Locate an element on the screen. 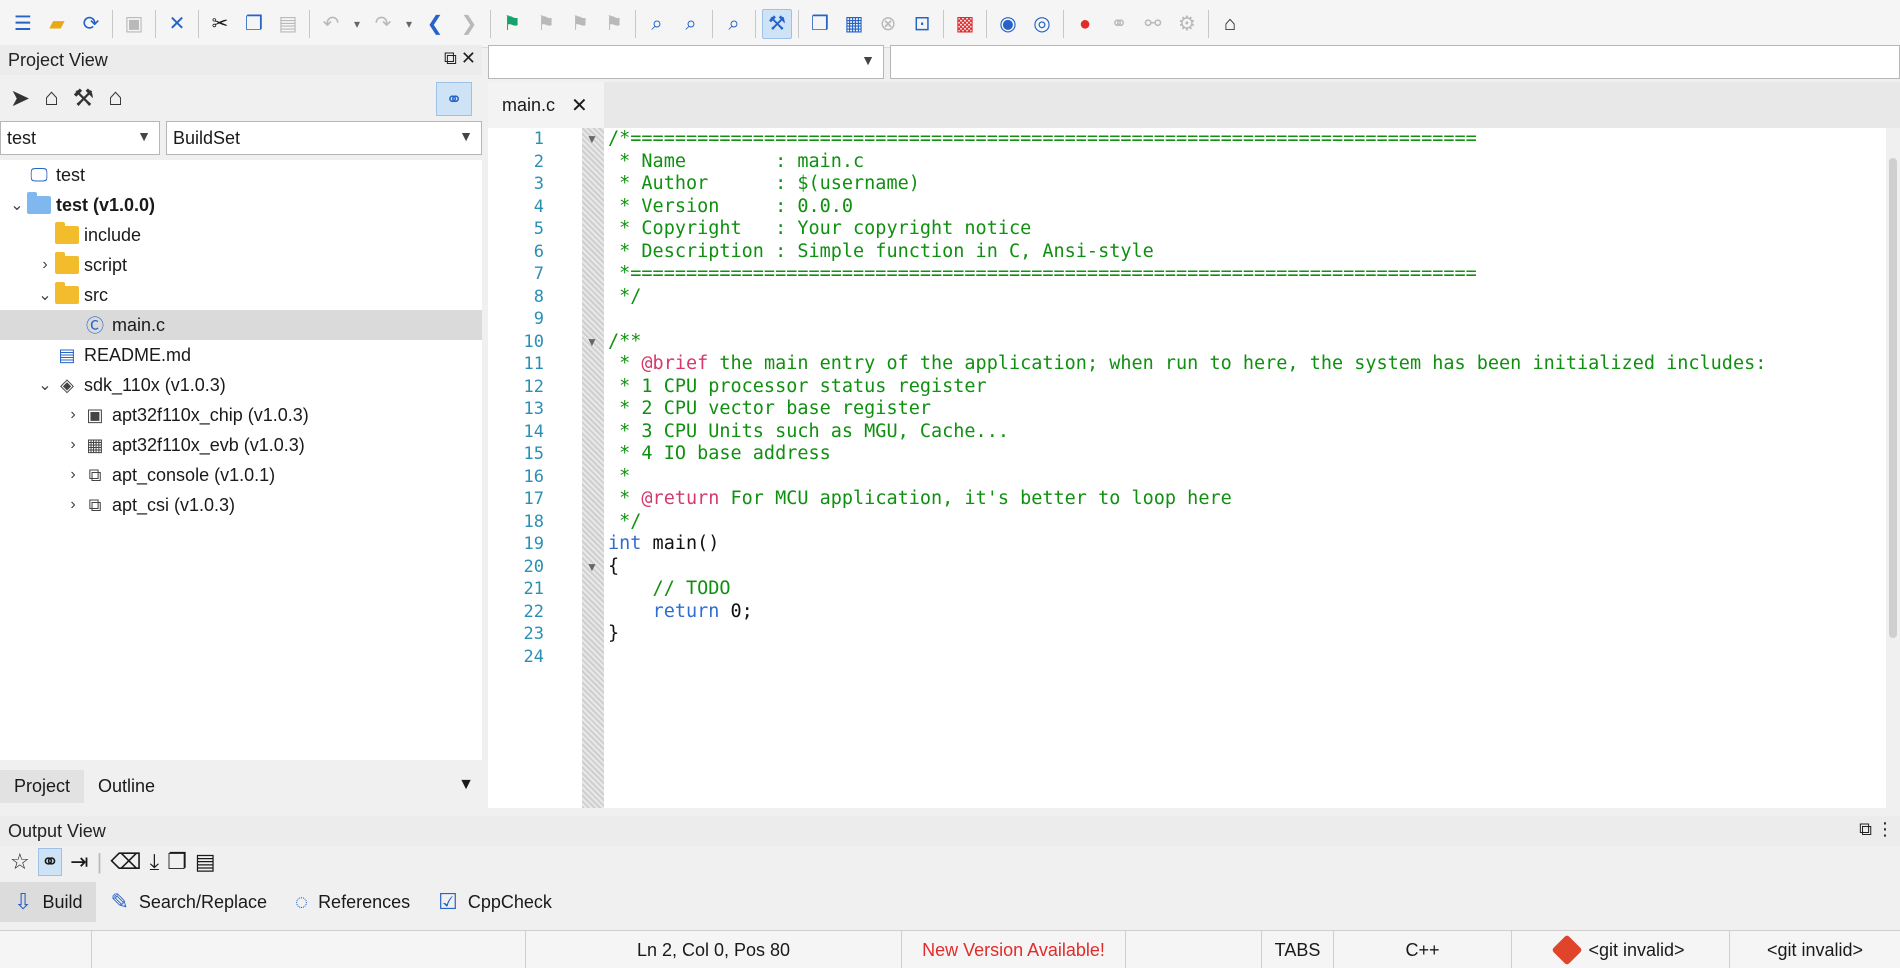 The image size is (1900, 968). tab-search-replace: ✎ Search/Replace is located at coordinates (188, 902).